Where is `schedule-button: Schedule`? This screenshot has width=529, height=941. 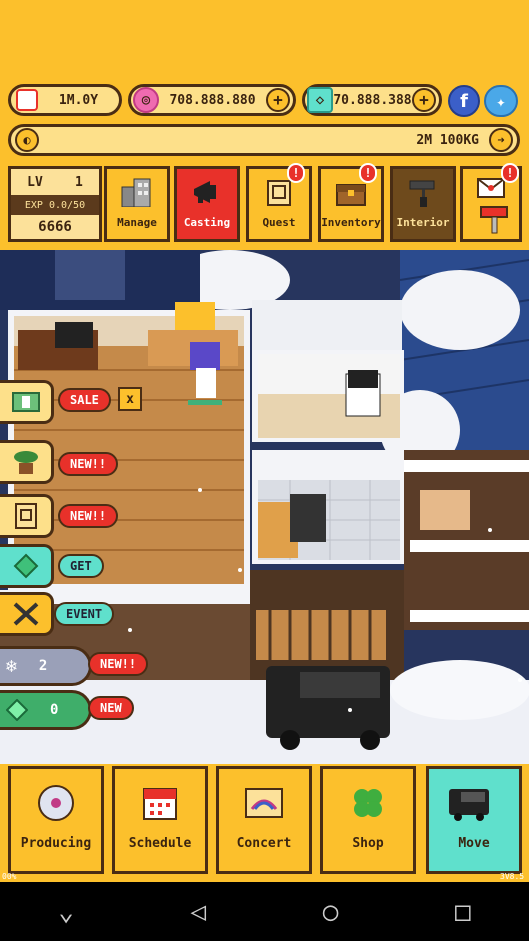
schedule-button: Schedule is located at coordinates (160, 820).